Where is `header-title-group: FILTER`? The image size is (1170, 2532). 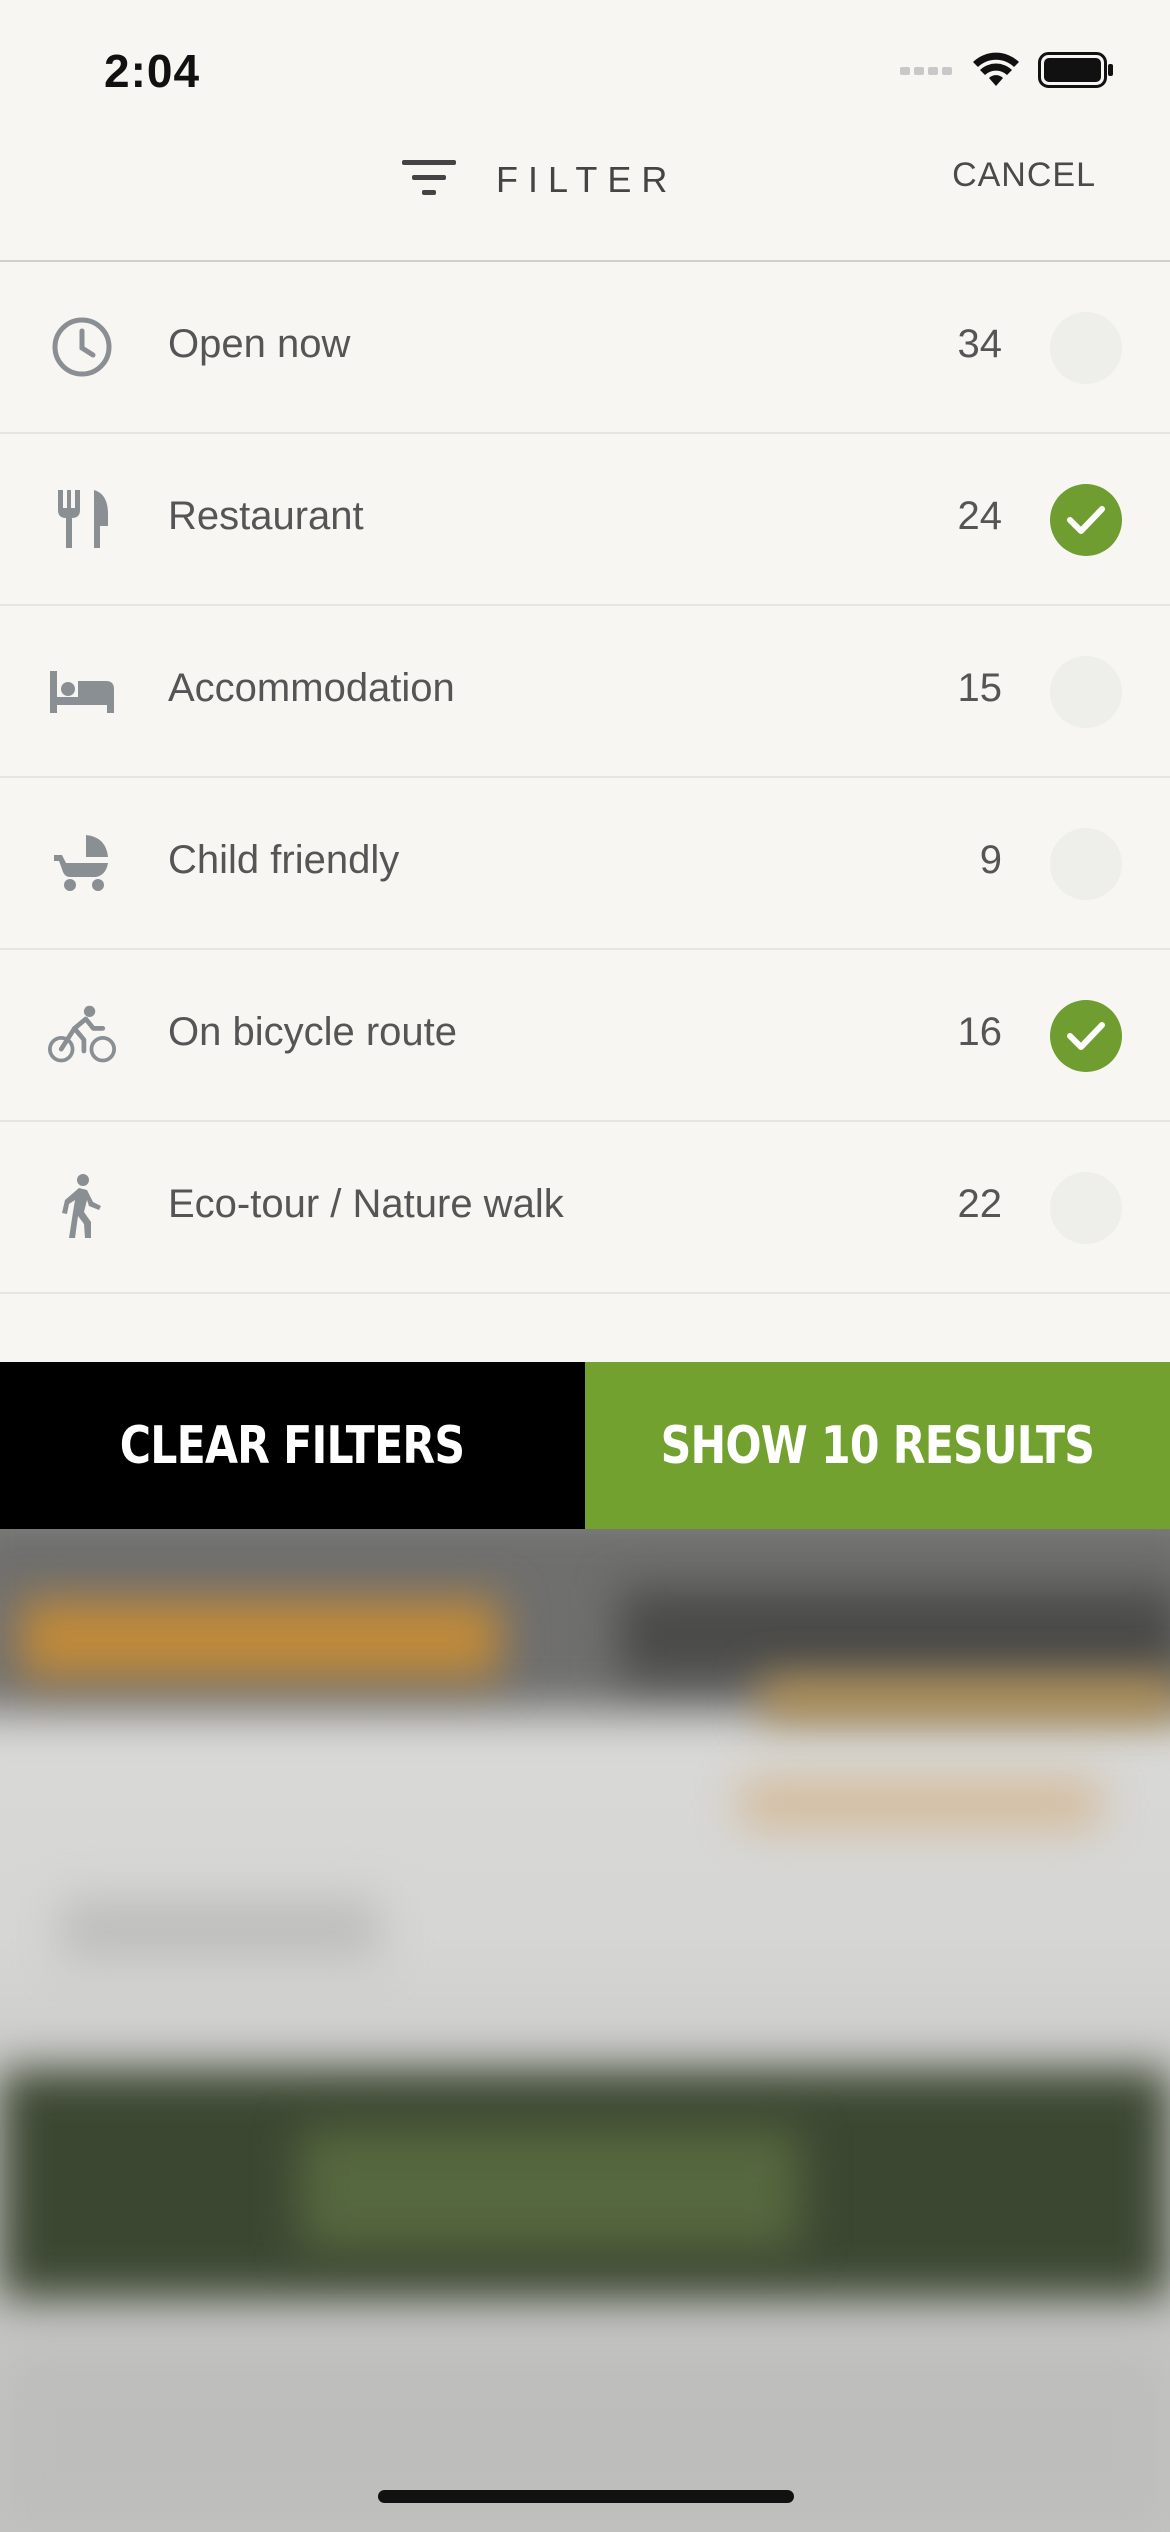
header-title-group: FILTER is located at coordinates (538, 180).